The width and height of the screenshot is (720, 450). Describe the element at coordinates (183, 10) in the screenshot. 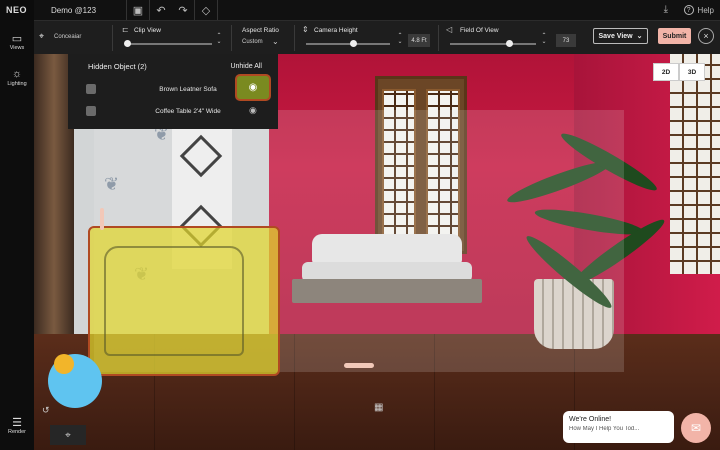

I see `redo-icon: ↷` at that location.